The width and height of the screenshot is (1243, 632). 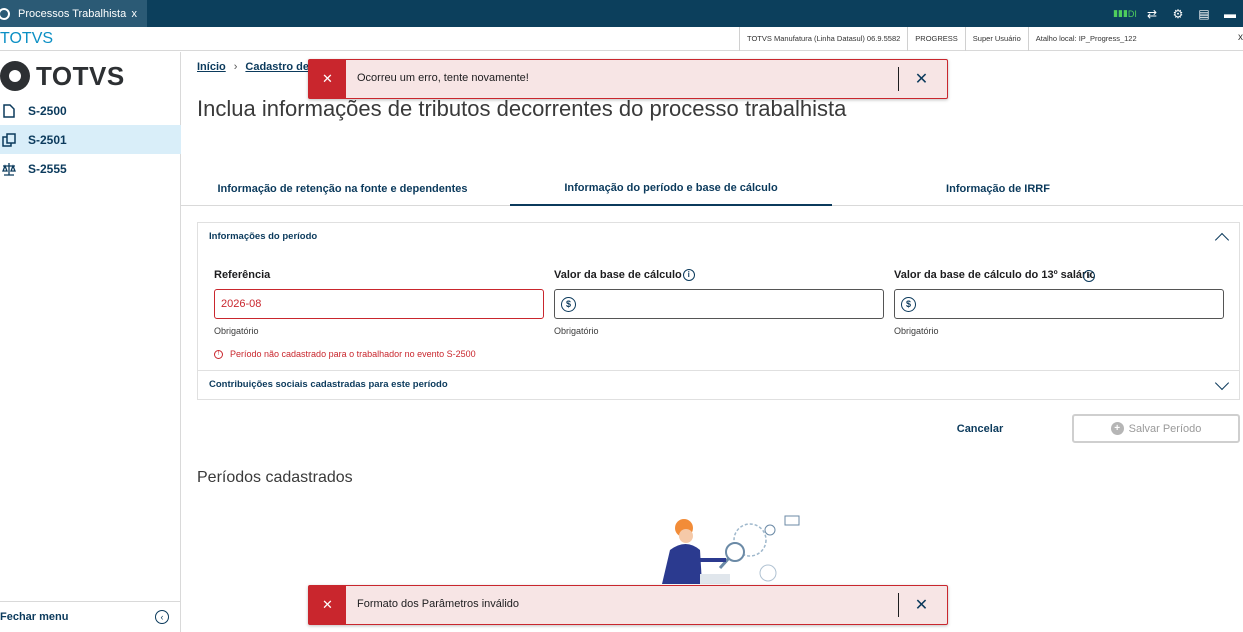 I want to click on database-type: PROGRESS, so click(x=936, y=39).